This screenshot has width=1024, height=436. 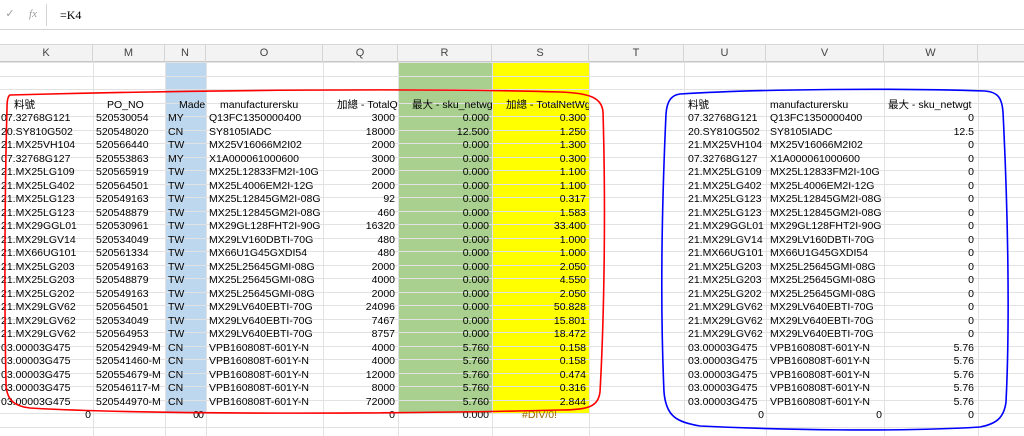 I want to click on fx-icon: fx, so click(x=33, y=14).